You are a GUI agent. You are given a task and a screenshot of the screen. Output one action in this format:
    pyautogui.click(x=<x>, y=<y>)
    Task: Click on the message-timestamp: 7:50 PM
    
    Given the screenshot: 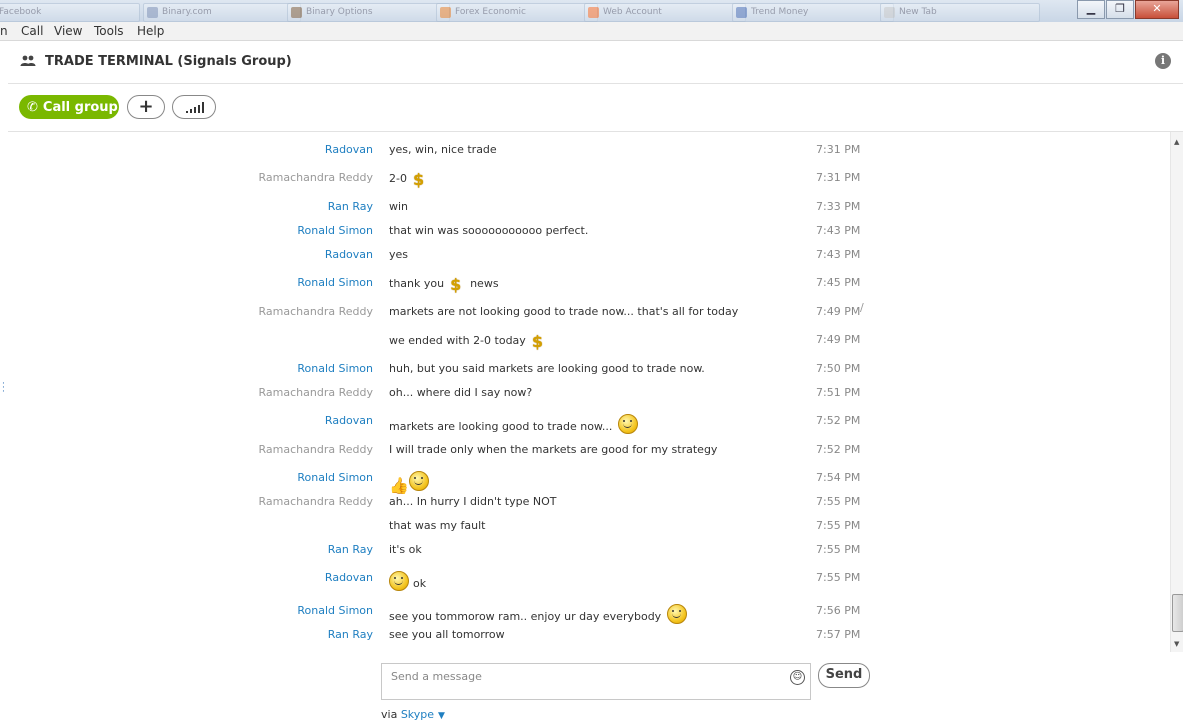 What is the action you would take?
    pyautogui.click(x=838, y=368)
    